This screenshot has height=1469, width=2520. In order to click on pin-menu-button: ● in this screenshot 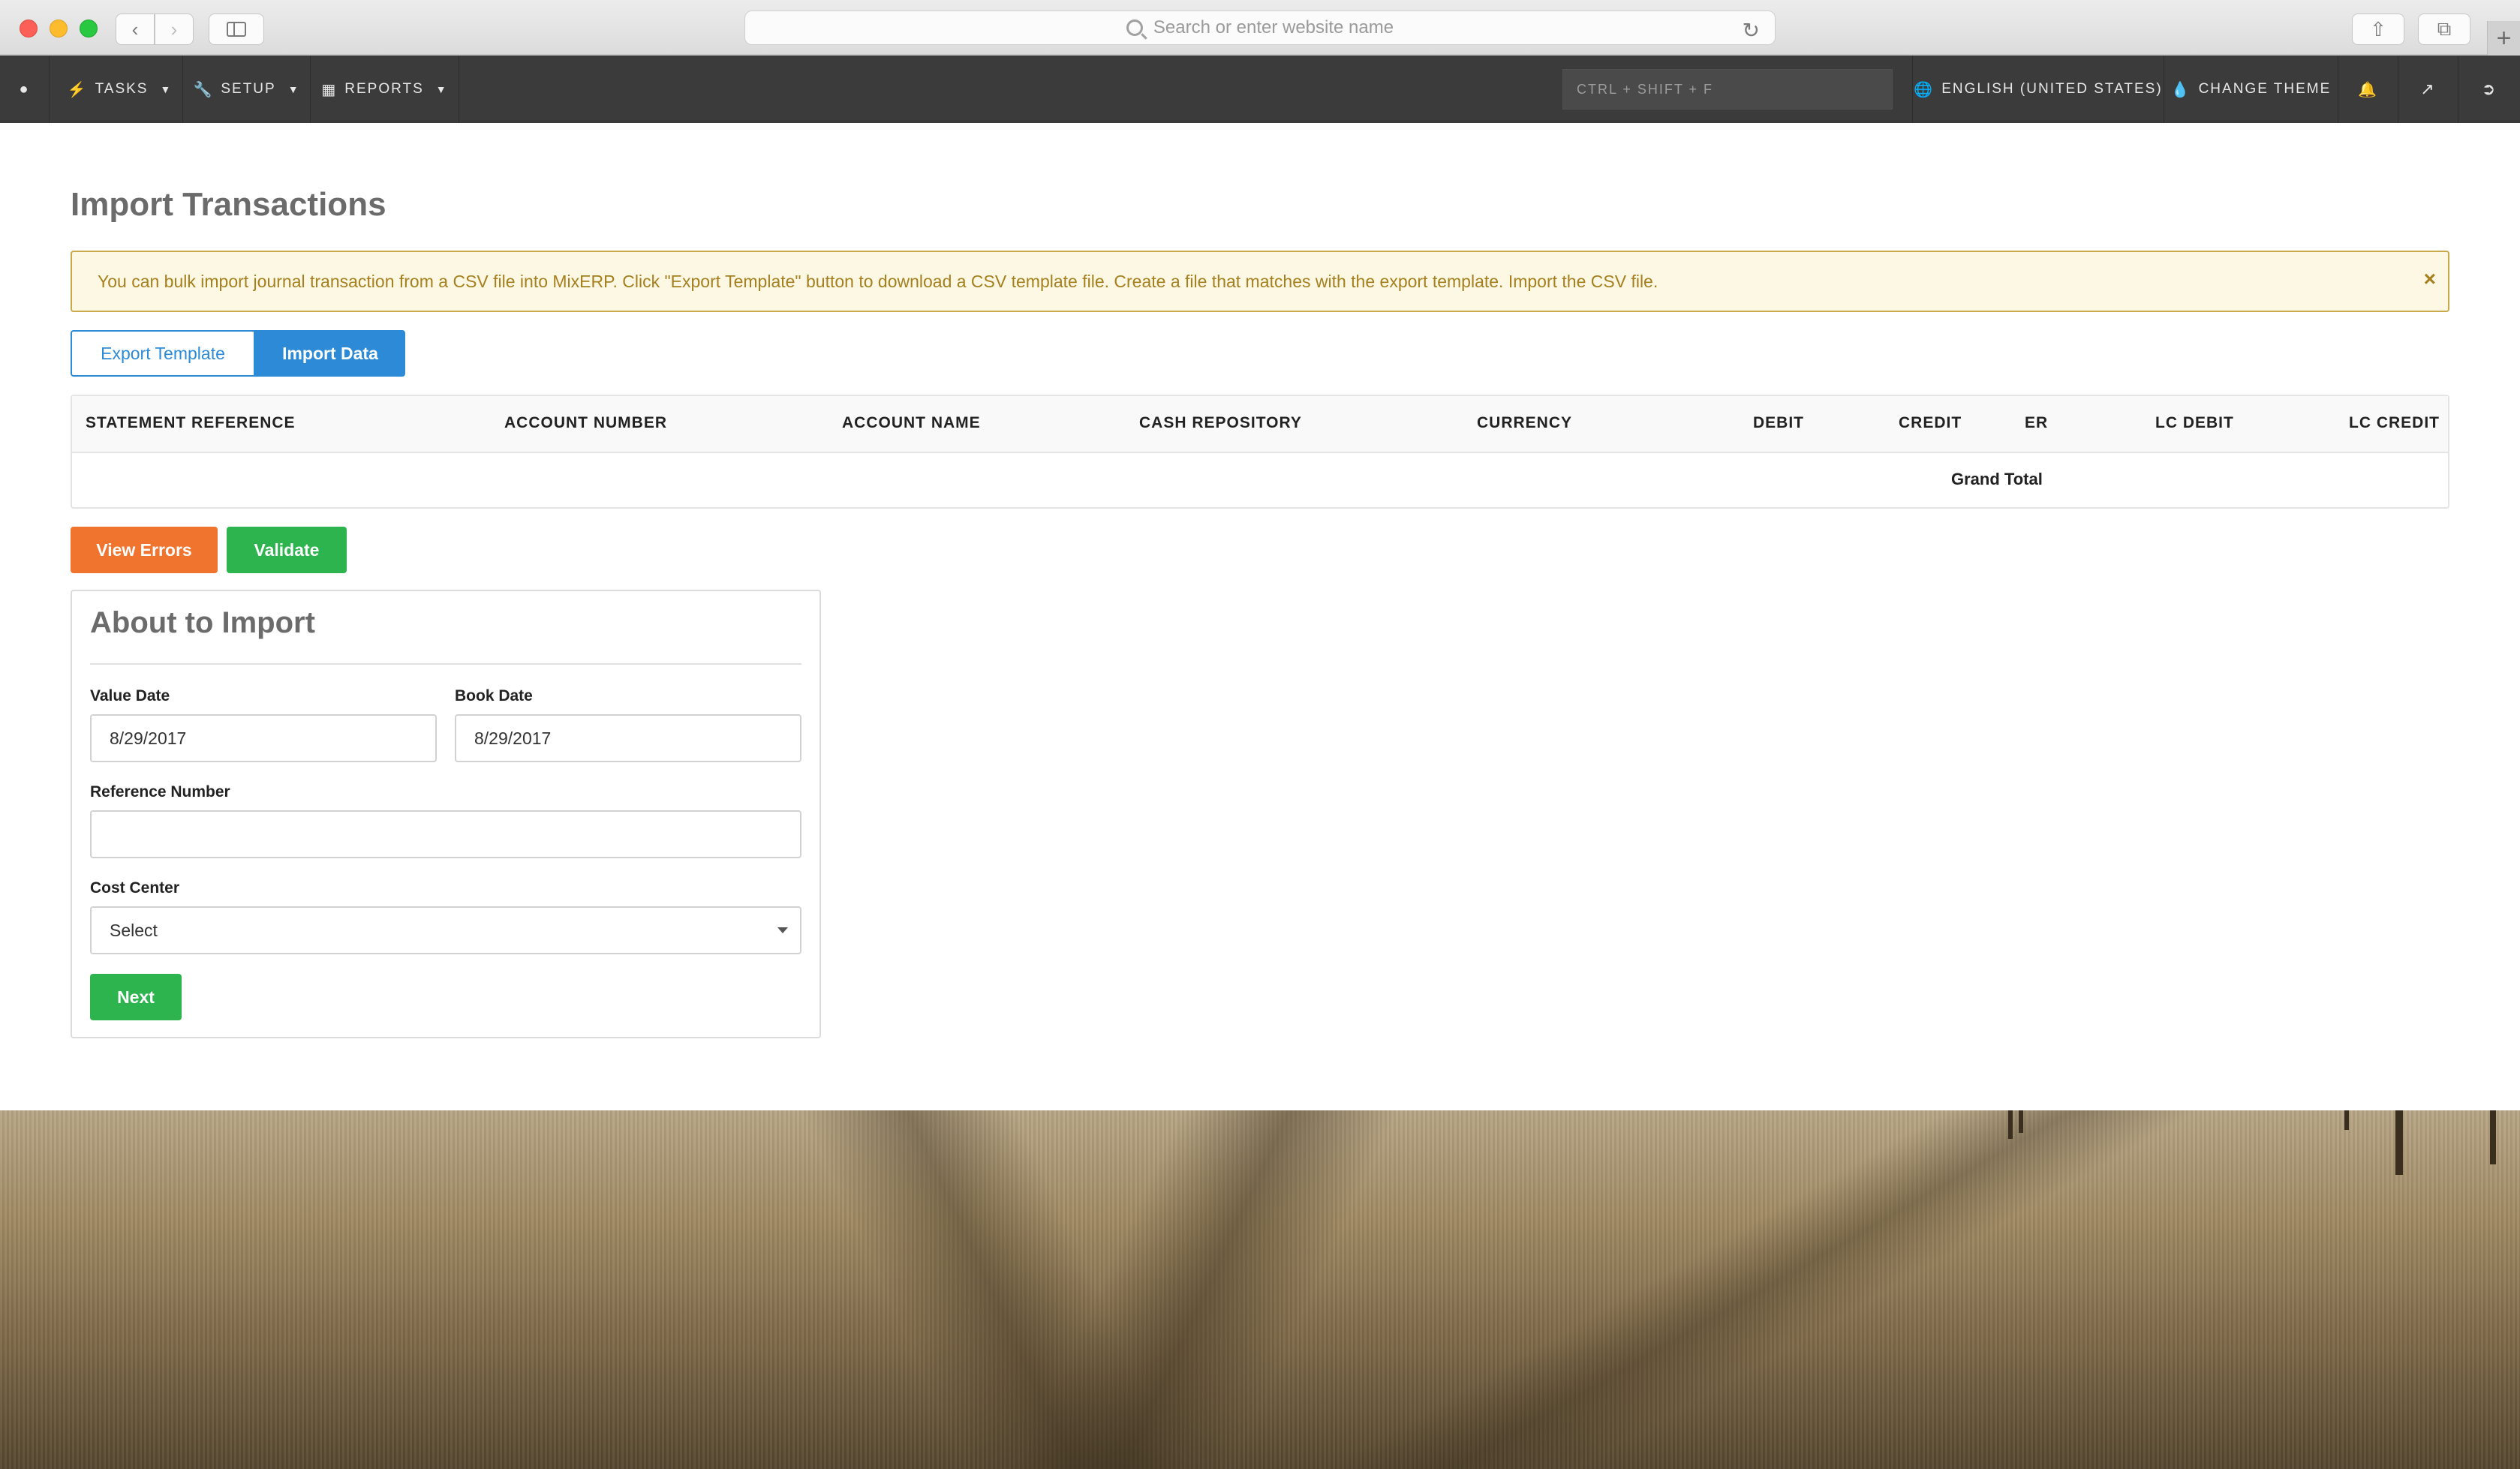, I will do `click(25, 89)`.